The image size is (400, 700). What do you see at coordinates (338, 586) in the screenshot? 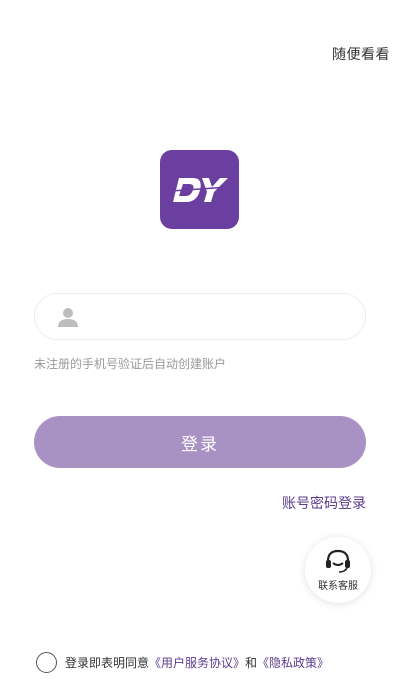
I see `customer-service-label: 联系客服` at bounding box center [338, 586].